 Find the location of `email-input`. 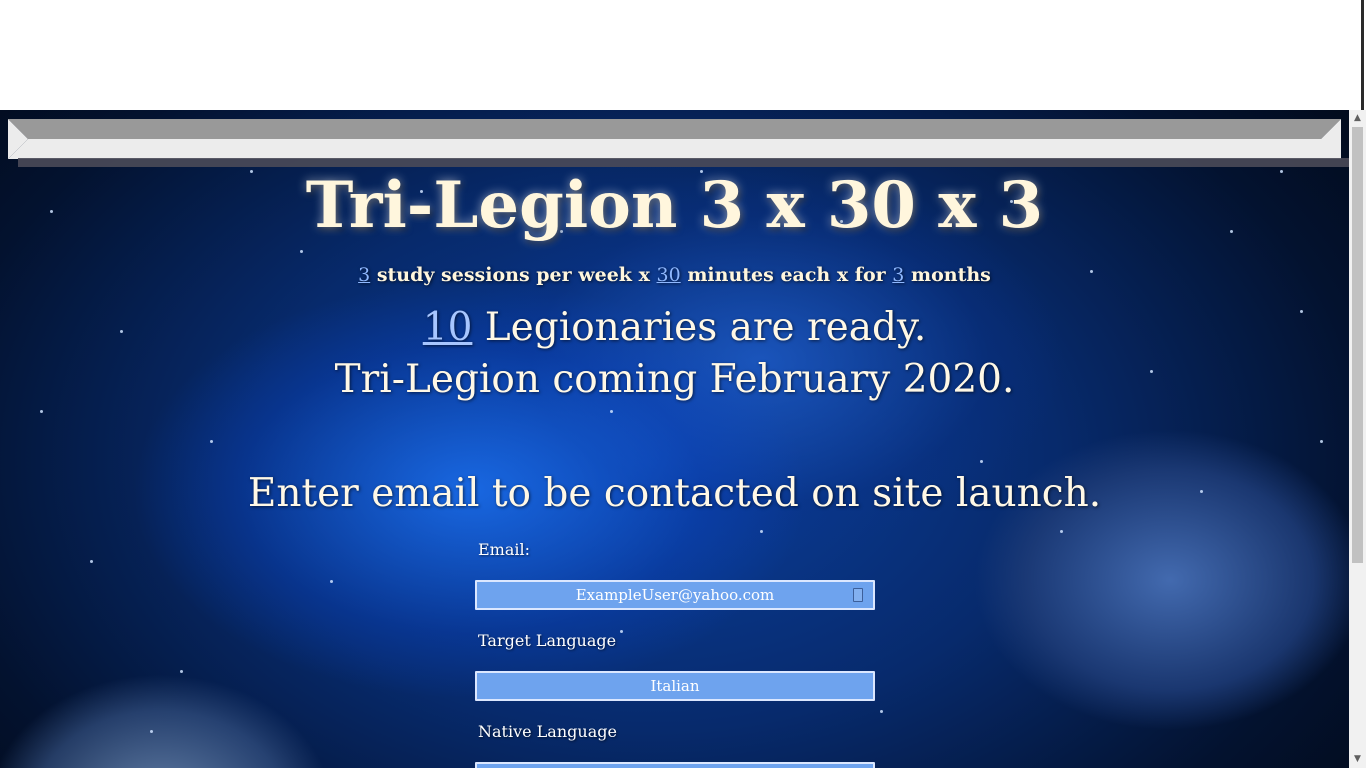

email-input is located at coordinates (675, 595).